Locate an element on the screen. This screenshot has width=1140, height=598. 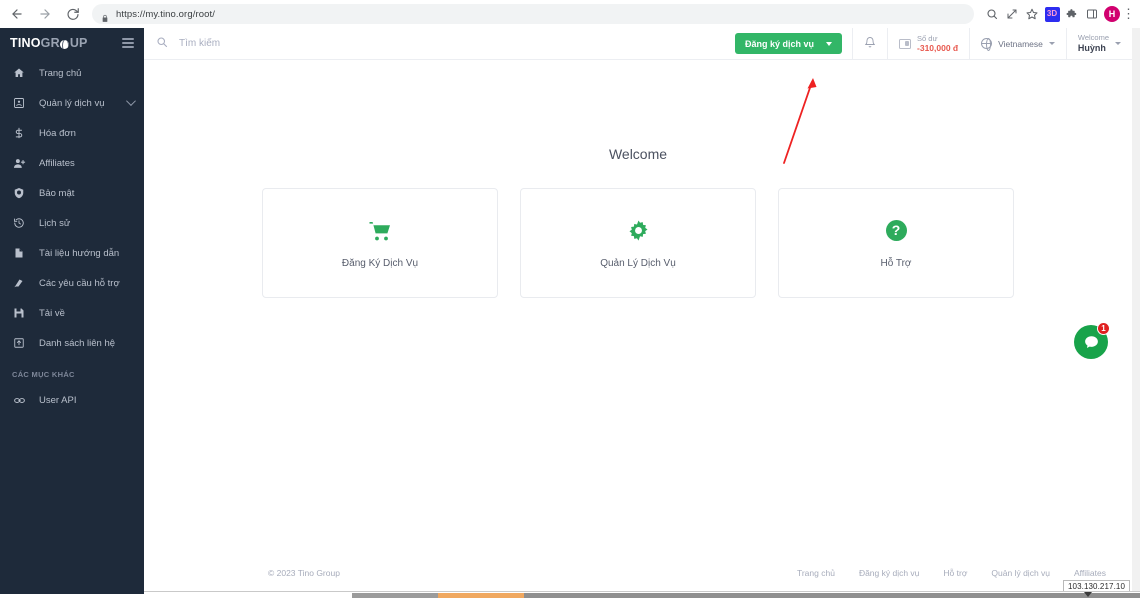
chat-unread-badge: 1 is located at coordinates (1103, 328).